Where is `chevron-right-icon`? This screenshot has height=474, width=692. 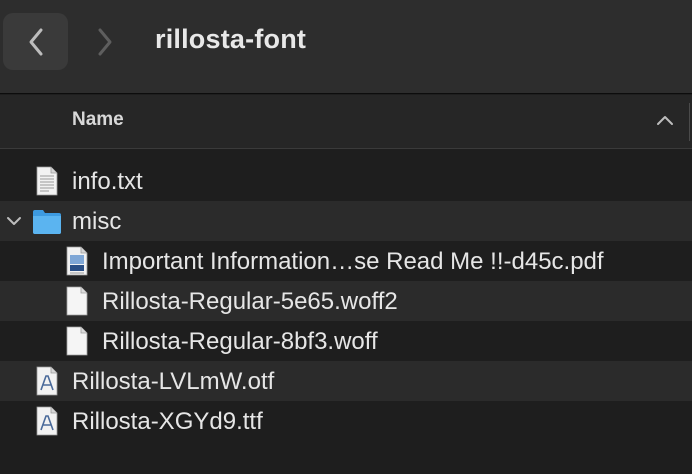 chevron-right-icon is located at coordinates (105, 41).